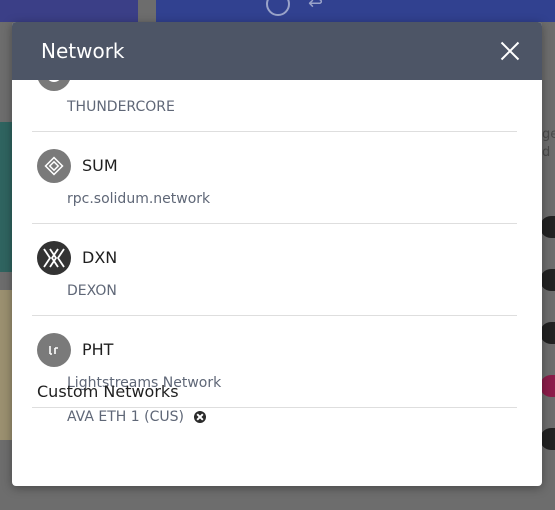 Image resolution: width=555 pixels, height=510 pixels. What do you see at coordinates (139, 199) in the screenshot?
I see `network-subtitle: rpc.solidum.network` at bounding box center [139, 199].